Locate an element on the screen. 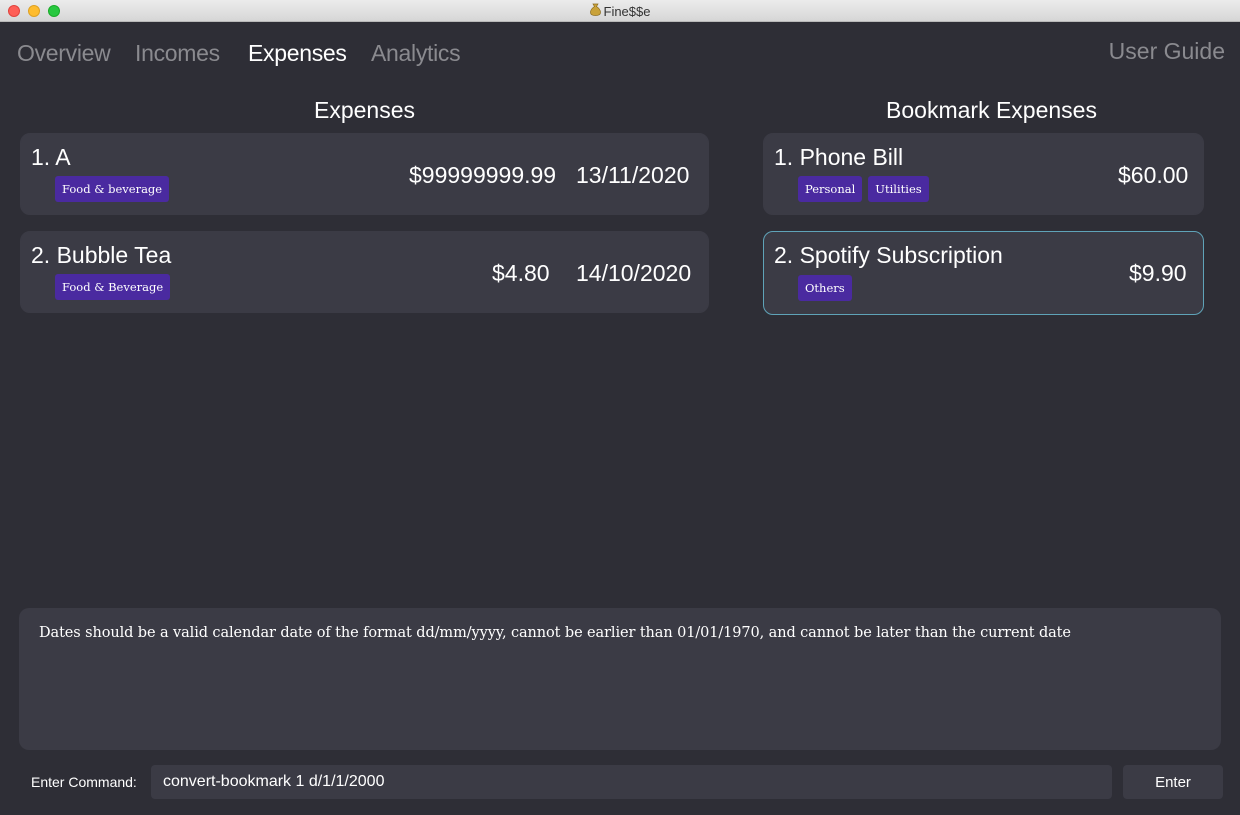 This screenshot has height=815, width=1240. bookmark-expenses-title: Bookmark Expenses is located at coordinates (991, 110).